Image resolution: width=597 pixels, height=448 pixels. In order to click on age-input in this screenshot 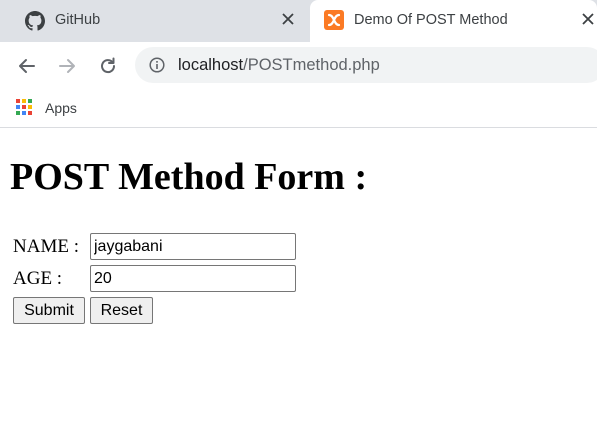, I will do `click(193, 278)`.